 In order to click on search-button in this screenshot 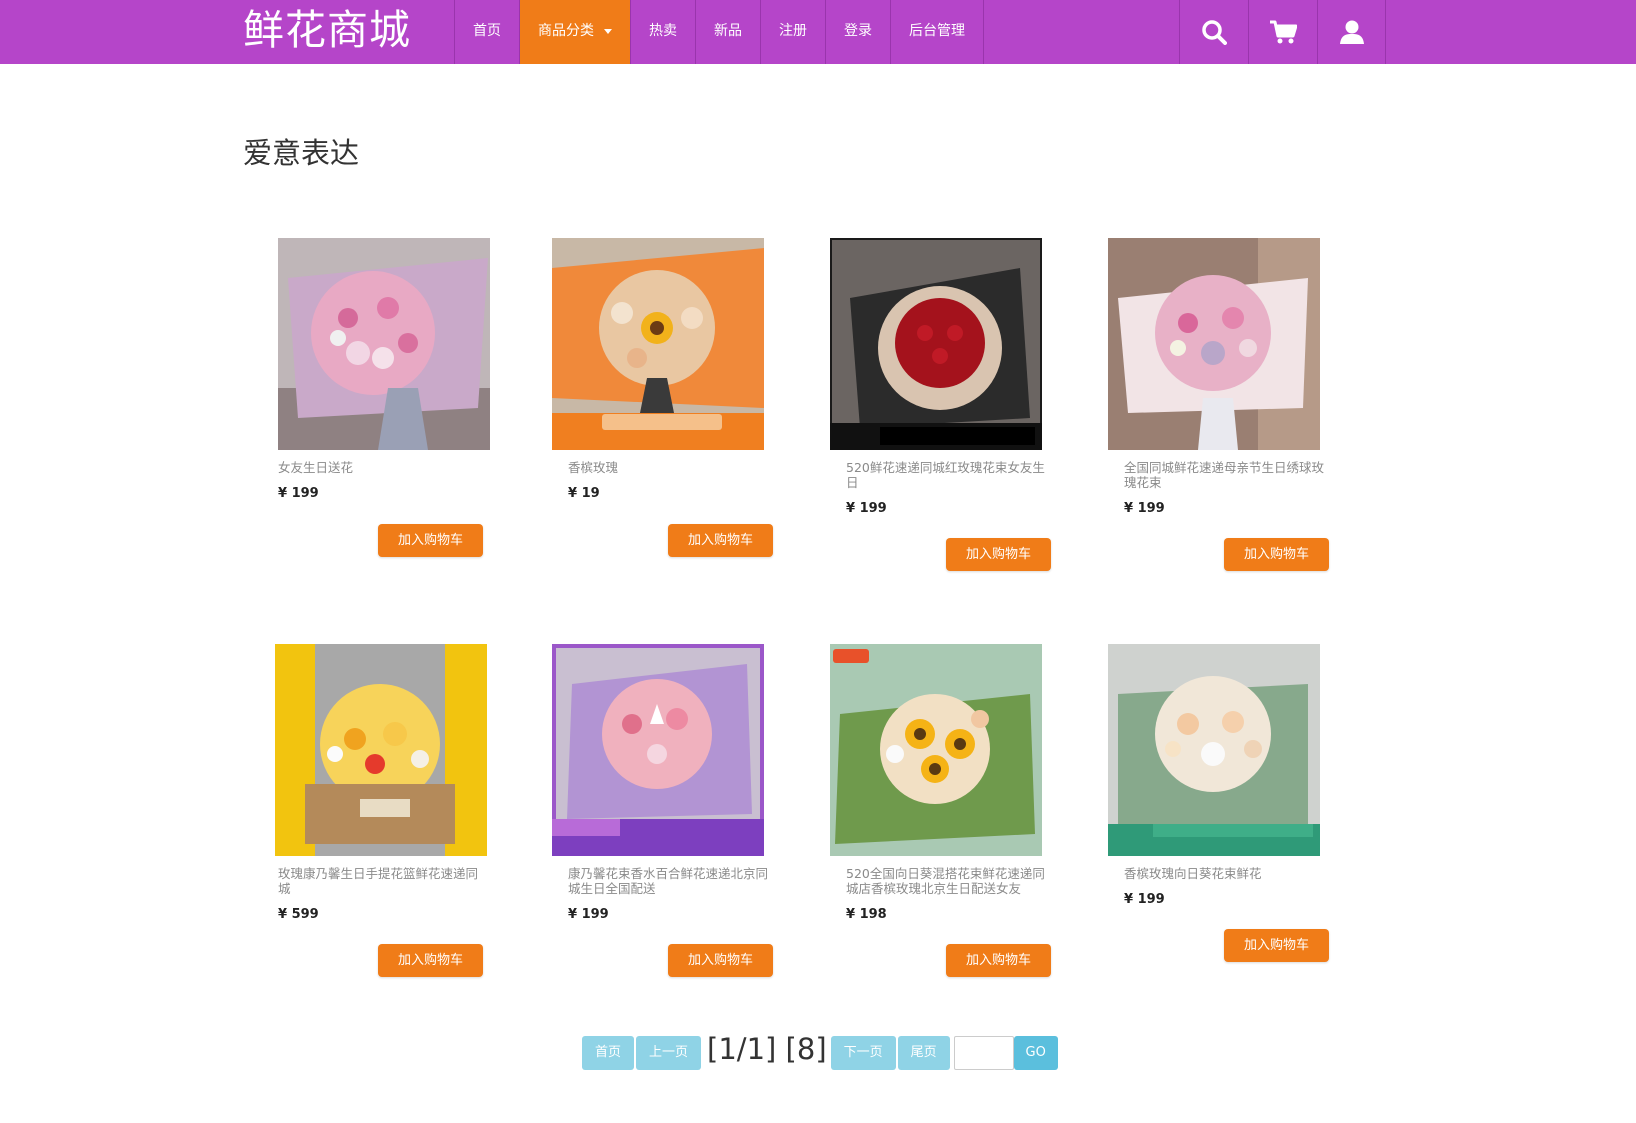, I will do `click(1213, 32)`.